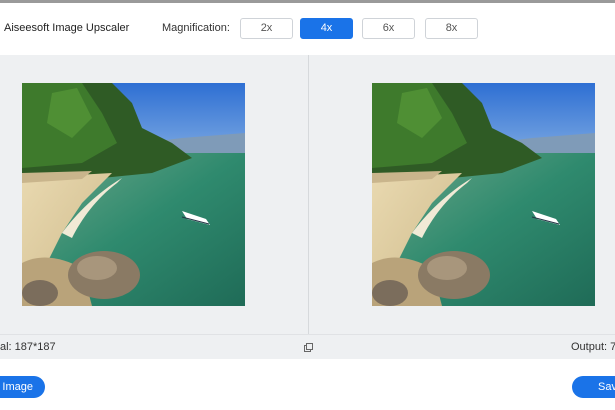 The width and height of the screenshot is (615, 410). What do you see at coordinates (22, 387) in the screenshot?
I see `new-image-button: v Image` at bounding box center [22, 387].